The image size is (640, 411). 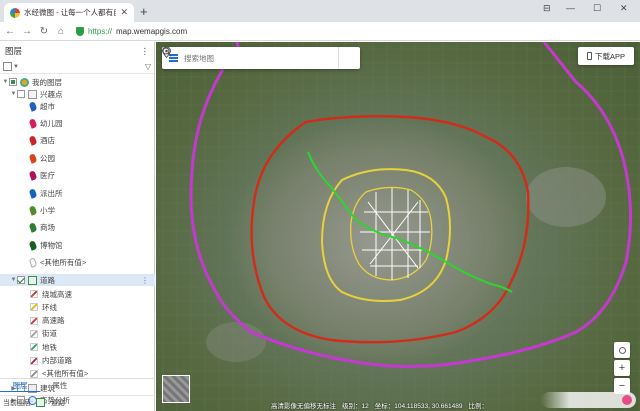 What do you see at coordinates (57, 360) in the screenshot?
I see `road-item-label: 内部道路` at bounding box center [57, 360].